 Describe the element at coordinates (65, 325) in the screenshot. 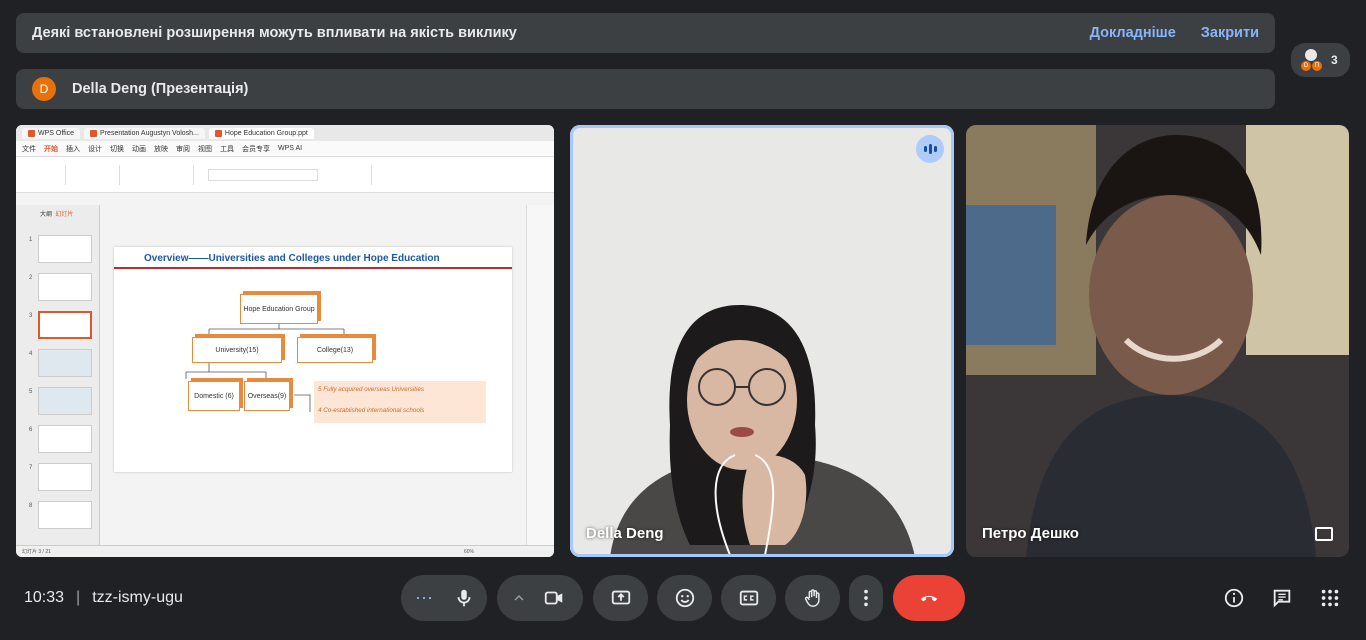

I see `slide-thumbnail-selected` at that location.